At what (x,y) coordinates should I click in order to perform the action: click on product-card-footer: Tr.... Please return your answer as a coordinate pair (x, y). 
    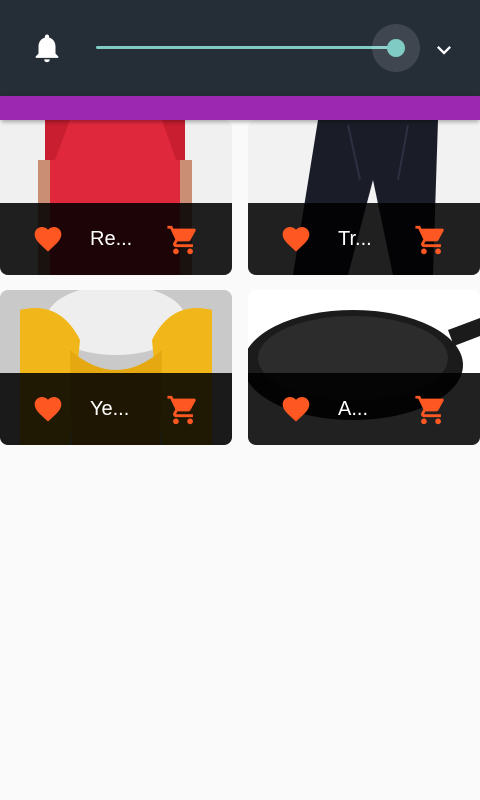
    Looking at the image, I should click on (364, 239).